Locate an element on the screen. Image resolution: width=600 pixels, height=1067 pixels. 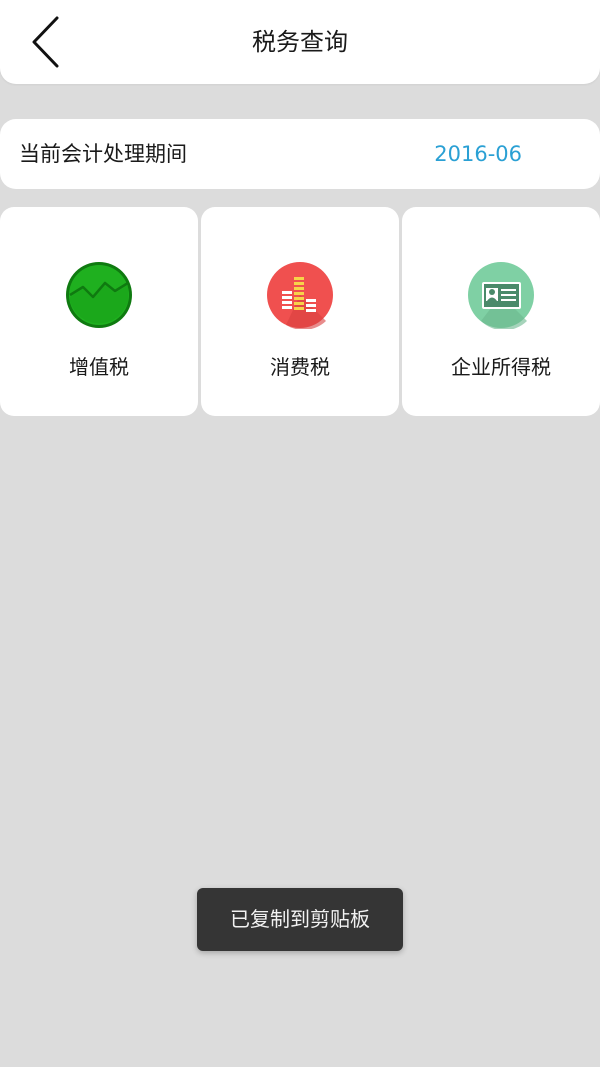
tile-vat: 增值税 is located at coordinates (99, 311).